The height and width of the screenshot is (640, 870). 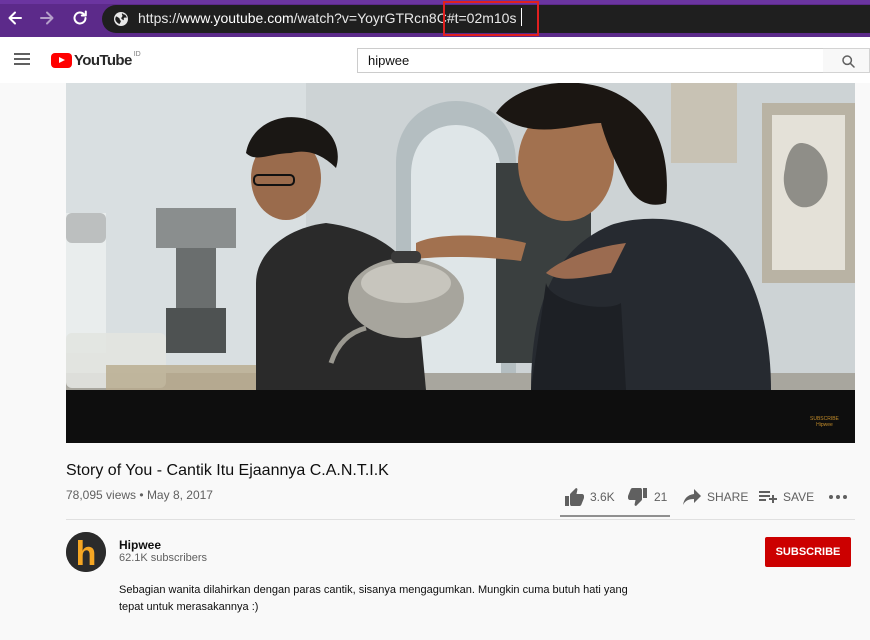 What do you see at coordinates (637, 497) in the screenshot?
I see `thumbs-down-icon` at bounding box center [637, 497].